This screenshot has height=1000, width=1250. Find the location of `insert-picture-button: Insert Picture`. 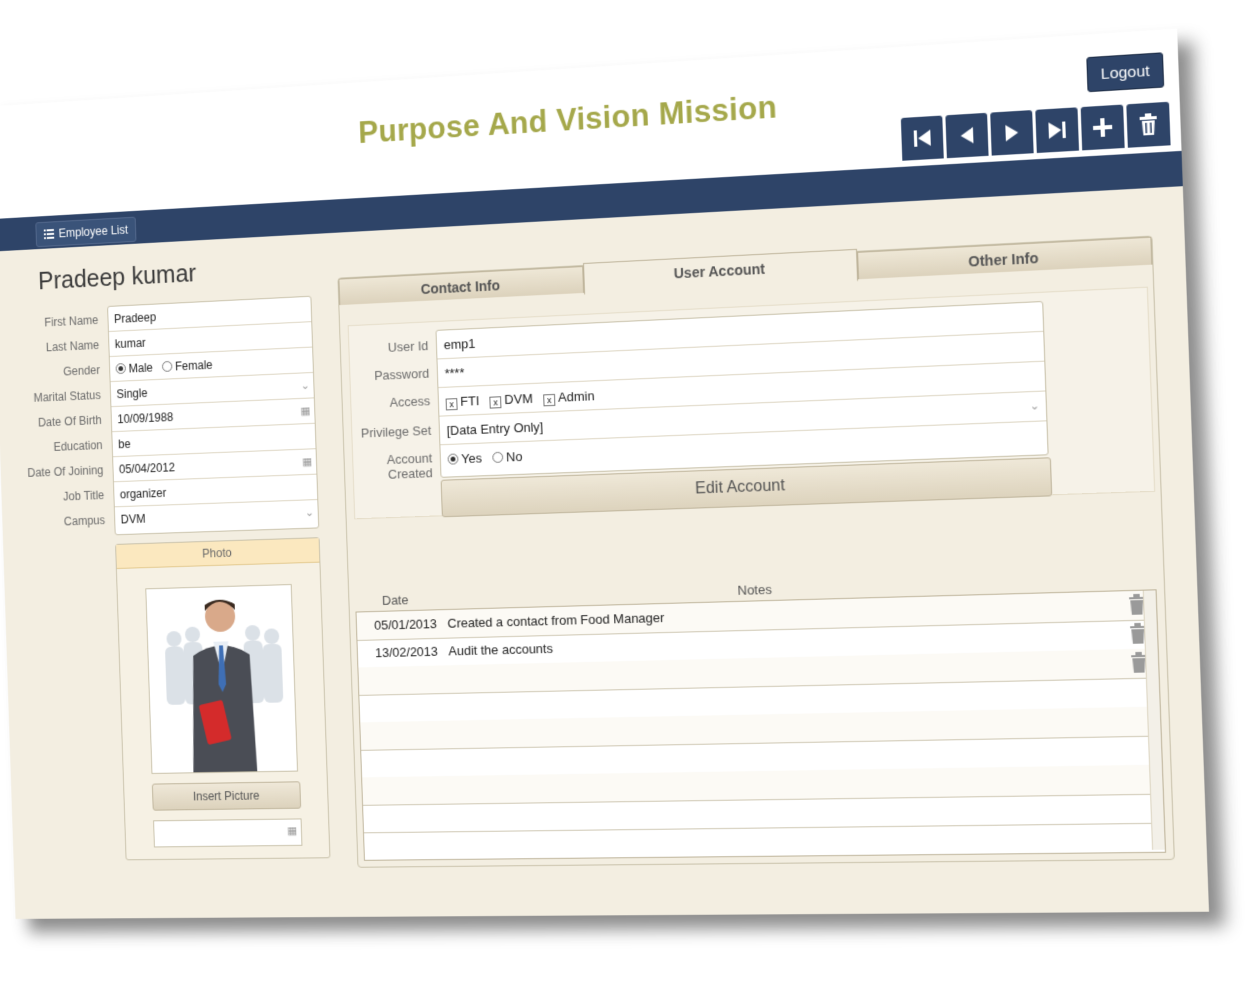

insert-picture-button: Insert Picture is located at coordinates (226, 796).